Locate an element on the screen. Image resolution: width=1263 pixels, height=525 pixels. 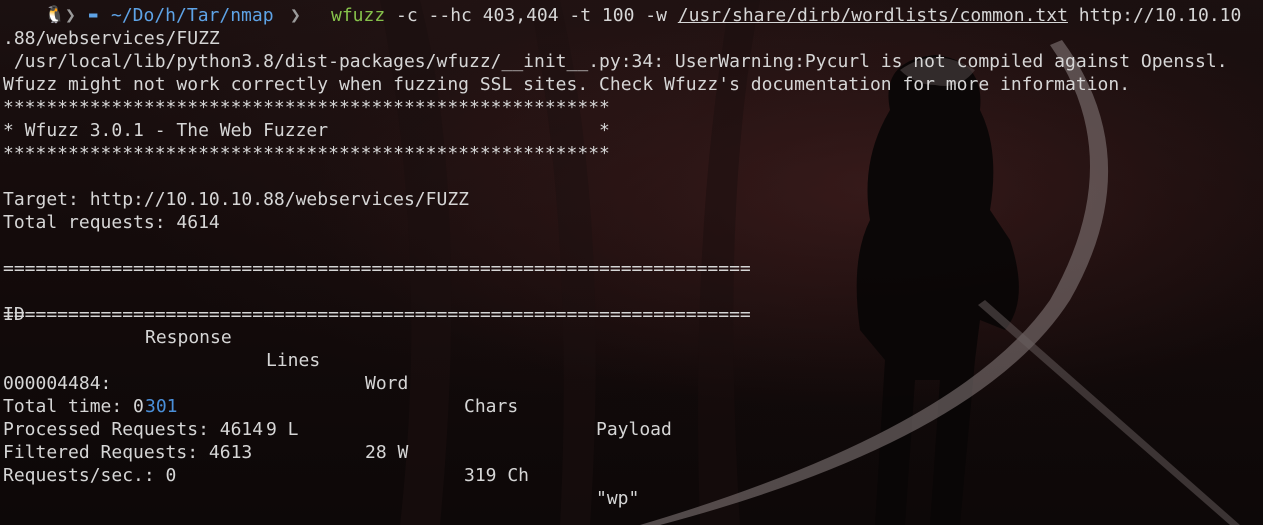
current-directory: ~/Do/h/Tar/nmap is located at coordinates (192, 15).